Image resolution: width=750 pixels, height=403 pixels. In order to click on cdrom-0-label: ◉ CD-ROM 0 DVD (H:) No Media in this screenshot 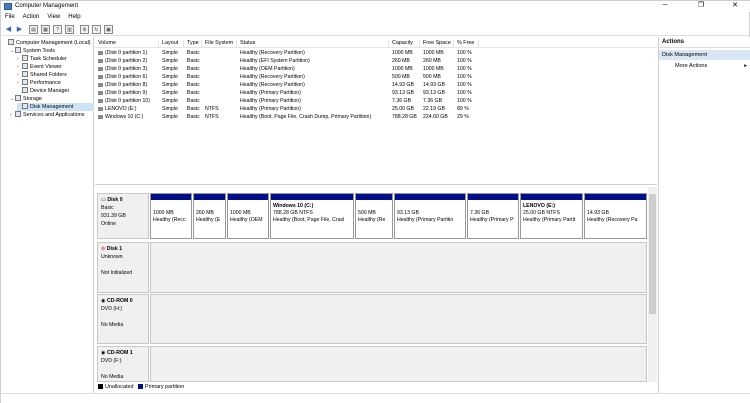, I will do `click(123, 319)`.